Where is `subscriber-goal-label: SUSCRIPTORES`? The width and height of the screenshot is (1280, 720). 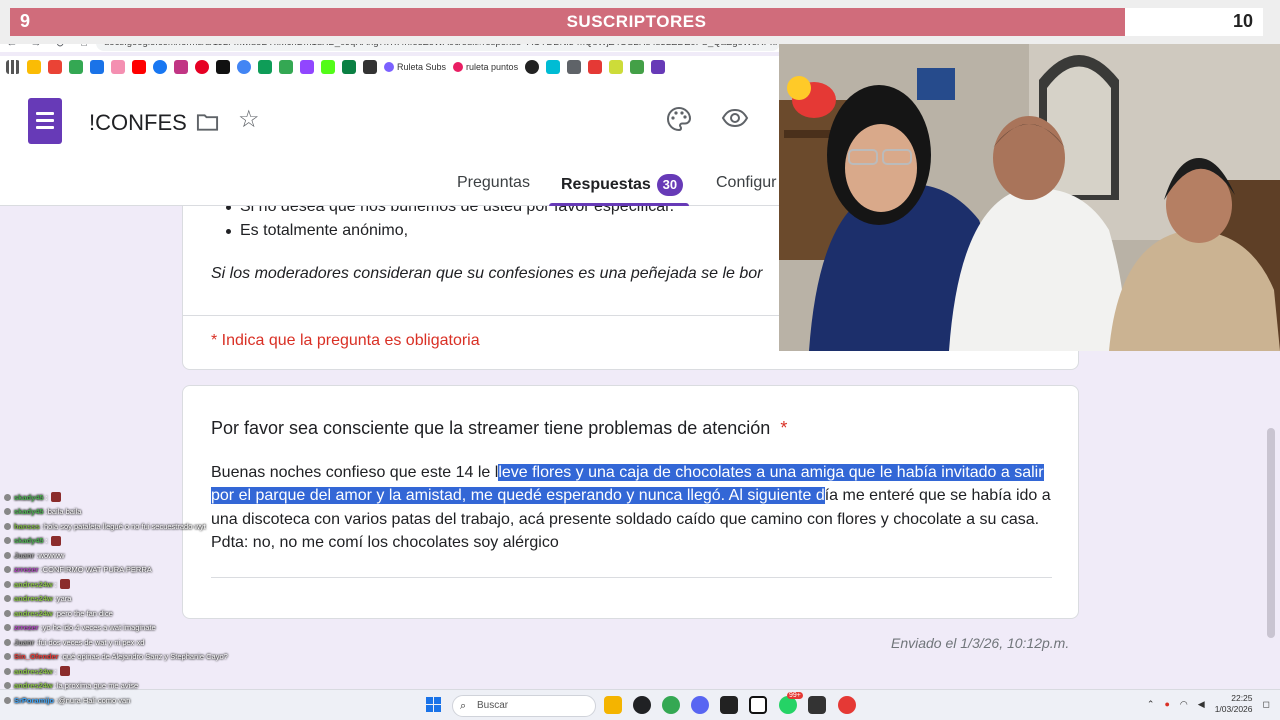
subscriber-goal-label: SUSCRIPTORES is located at coordinates (636, 21).